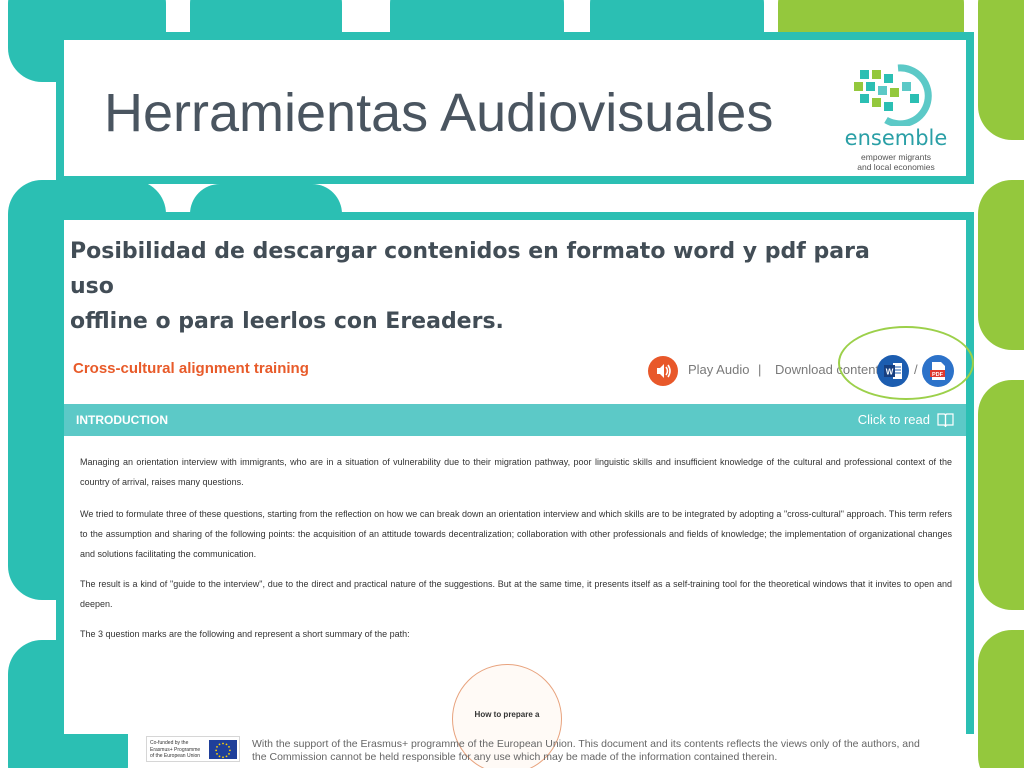  What do you see at coordinates (945, 420) in the screenshot?
I see `book-icon` at bounding box center [945, 420].